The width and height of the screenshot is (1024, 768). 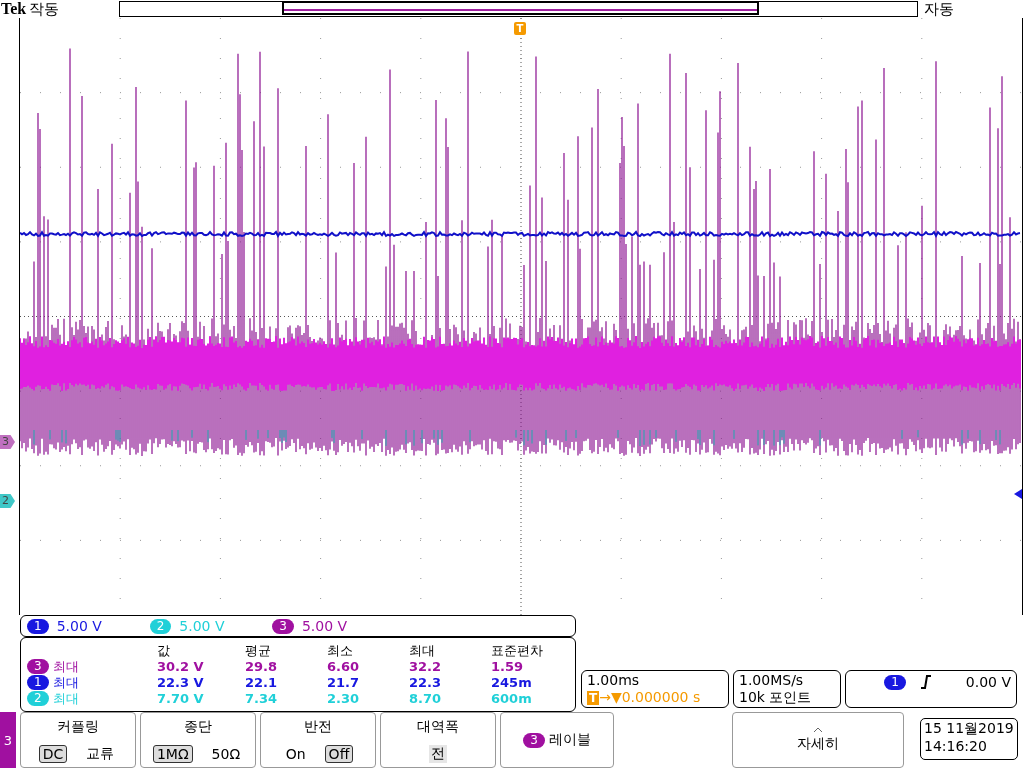 What do you see at coordinates (650, 697) in the screenshot?
I see `trigger-position: →▼0.000000 s` at bounding box center [650, 697].